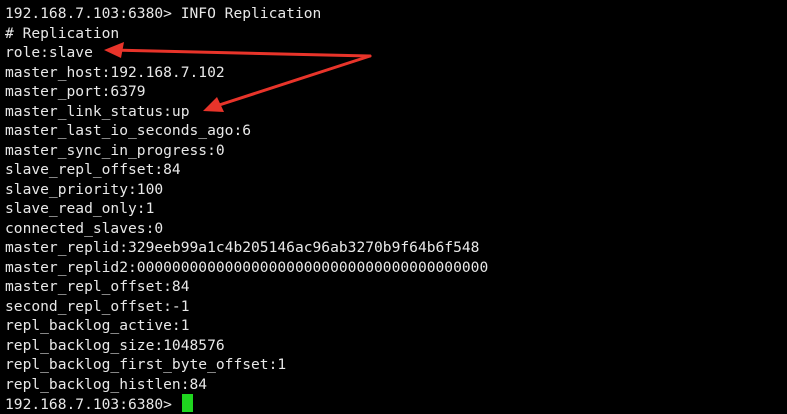 This screenshot has height=414, width=787. Describe the element at coordinates (93, 404) in the screenshot. I see `final-prompt: 192.168.7.103:6380>` at that location.